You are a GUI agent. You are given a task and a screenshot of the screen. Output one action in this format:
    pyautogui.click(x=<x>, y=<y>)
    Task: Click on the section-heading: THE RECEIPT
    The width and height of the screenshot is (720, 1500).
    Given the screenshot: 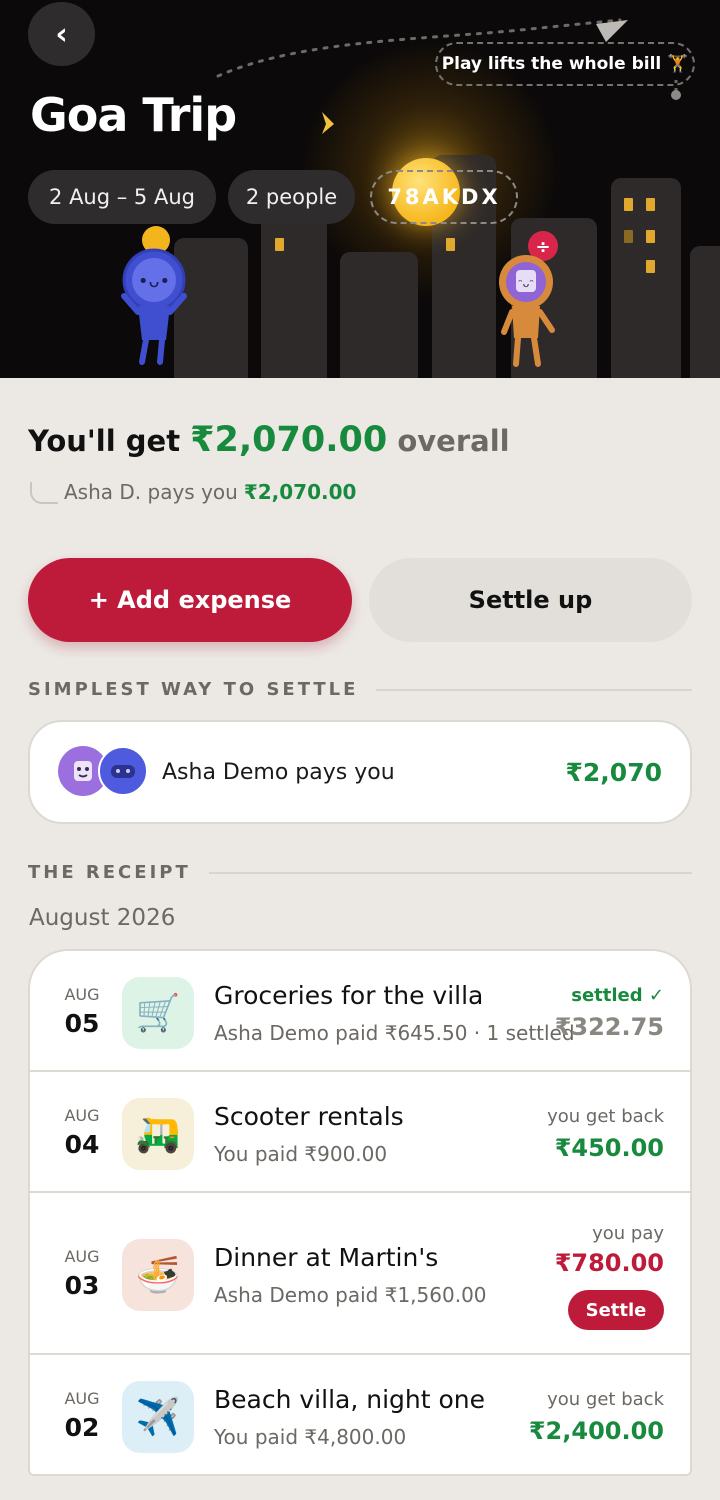 What is the action you would take?
    pyautogui.click(x=109, y=872)
    